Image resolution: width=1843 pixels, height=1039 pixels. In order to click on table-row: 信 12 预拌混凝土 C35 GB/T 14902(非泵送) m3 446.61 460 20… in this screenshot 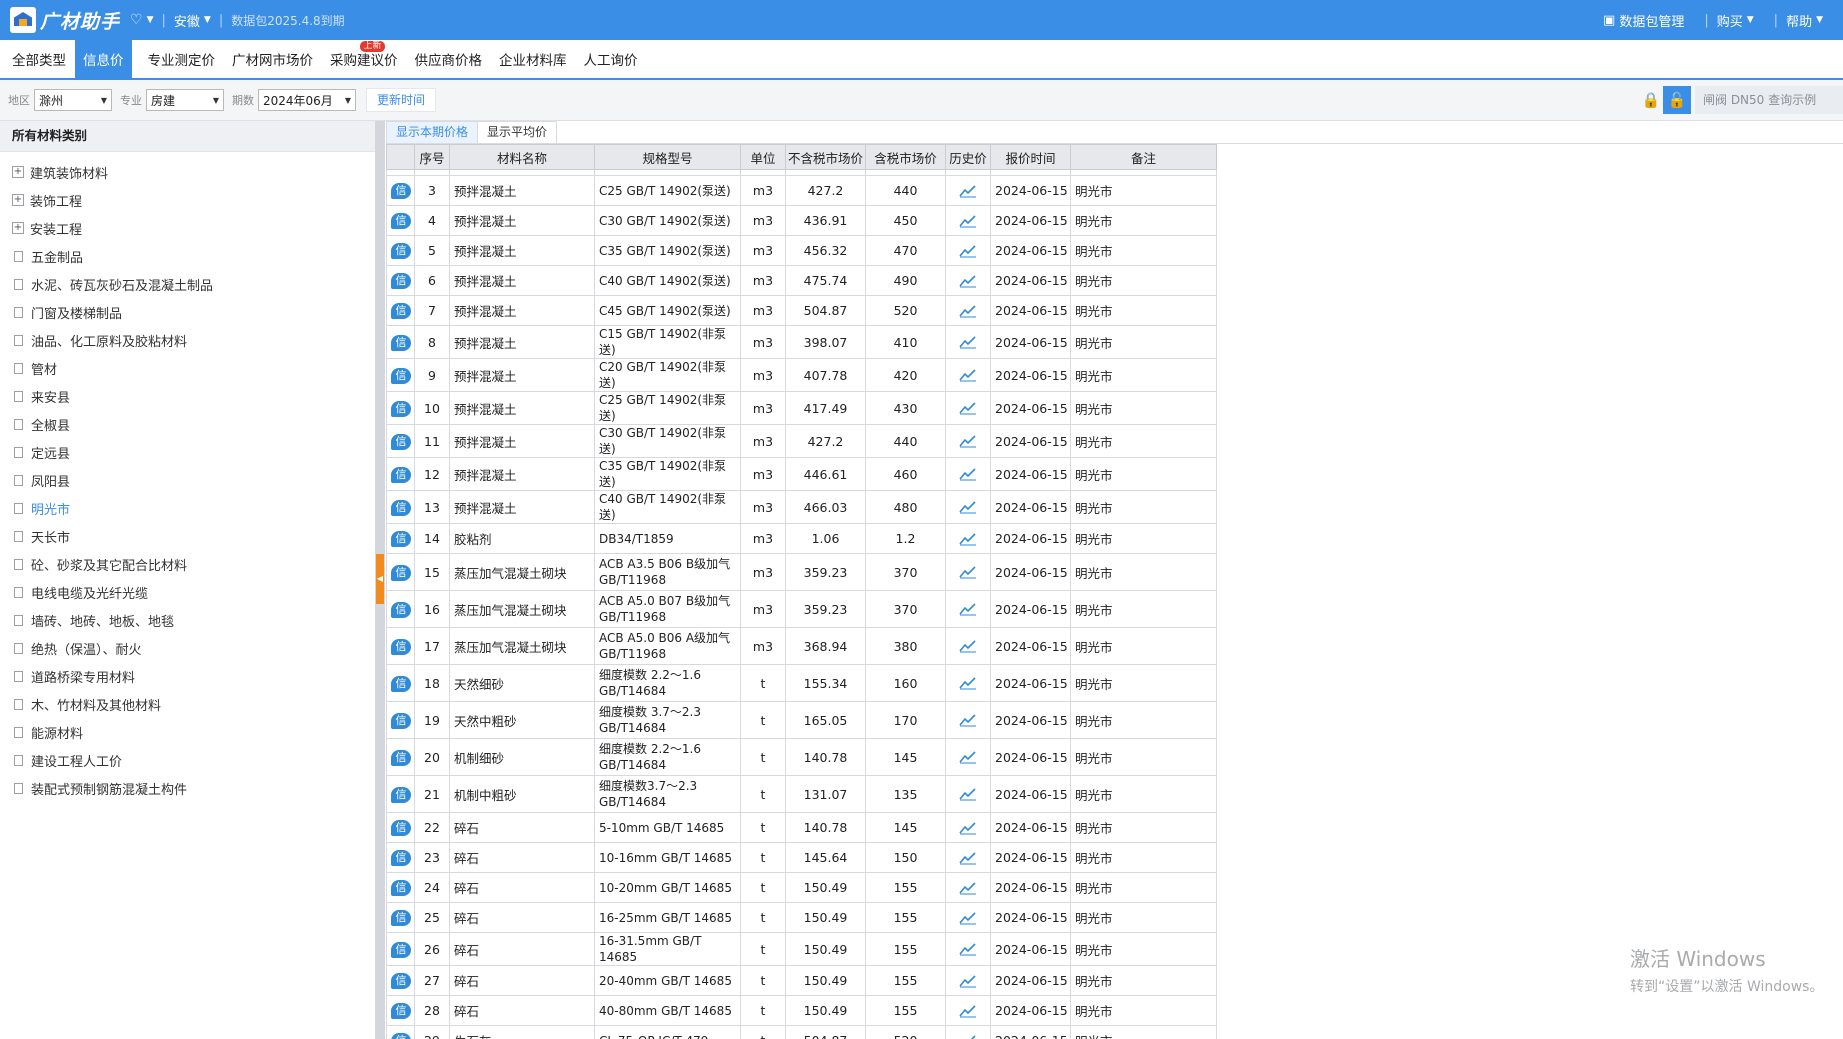, I will do `click(801, 474)`.